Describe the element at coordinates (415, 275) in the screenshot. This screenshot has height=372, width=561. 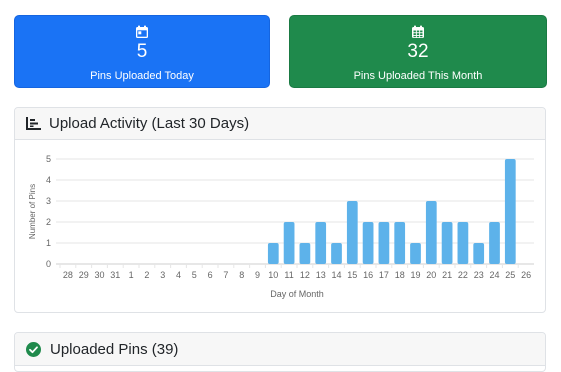
I see `x-tick-label: 19` at that location.